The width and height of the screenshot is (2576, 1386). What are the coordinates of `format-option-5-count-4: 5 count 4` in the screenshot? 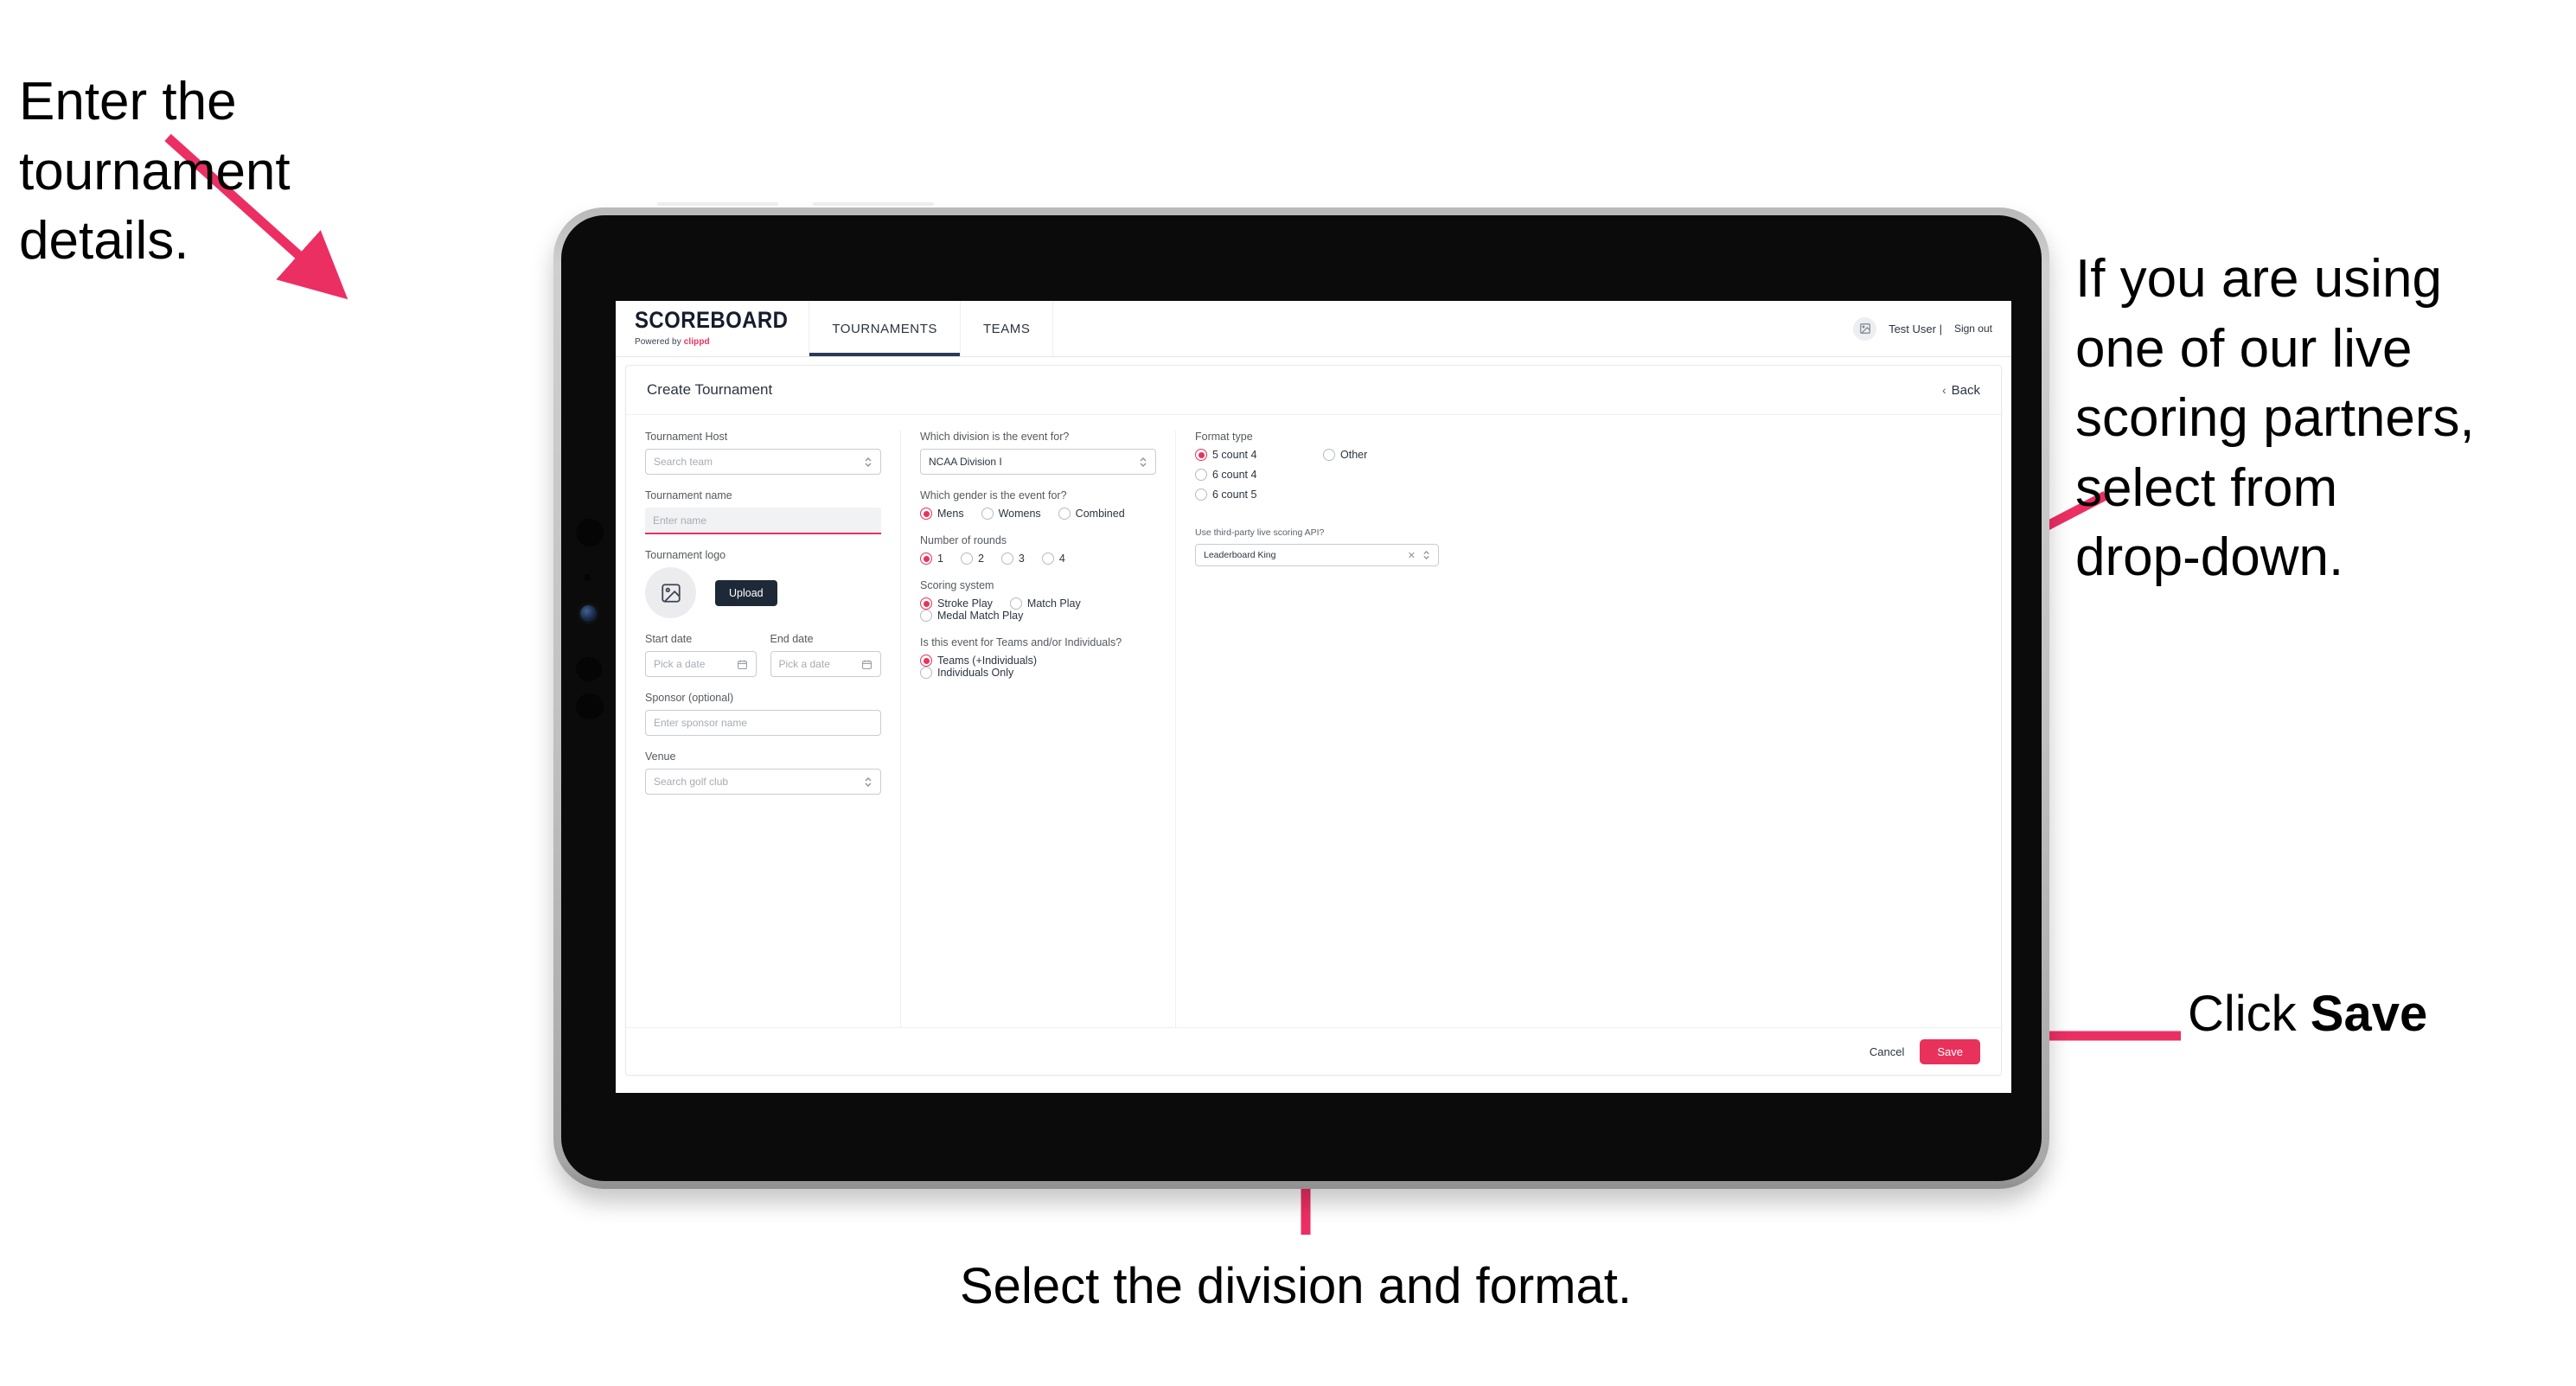 It's located at (1254, 455).